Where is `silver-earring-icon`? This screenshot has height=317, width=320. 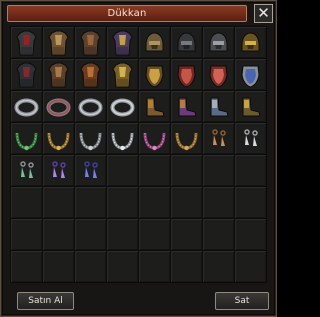 silver-earring-icon is located at coordinates (251, 137).